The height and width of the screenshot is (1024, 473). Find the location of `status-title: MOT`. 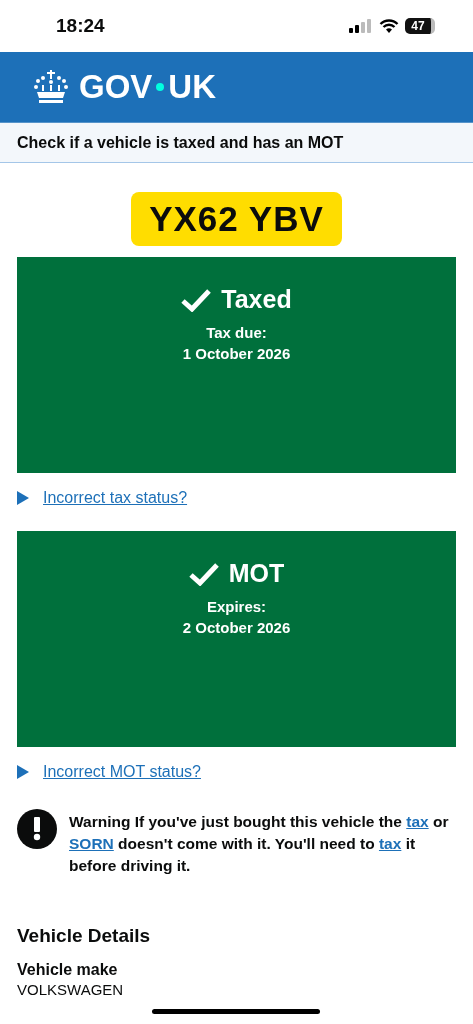

status-title: MOT is located at coordinates (256, 573).